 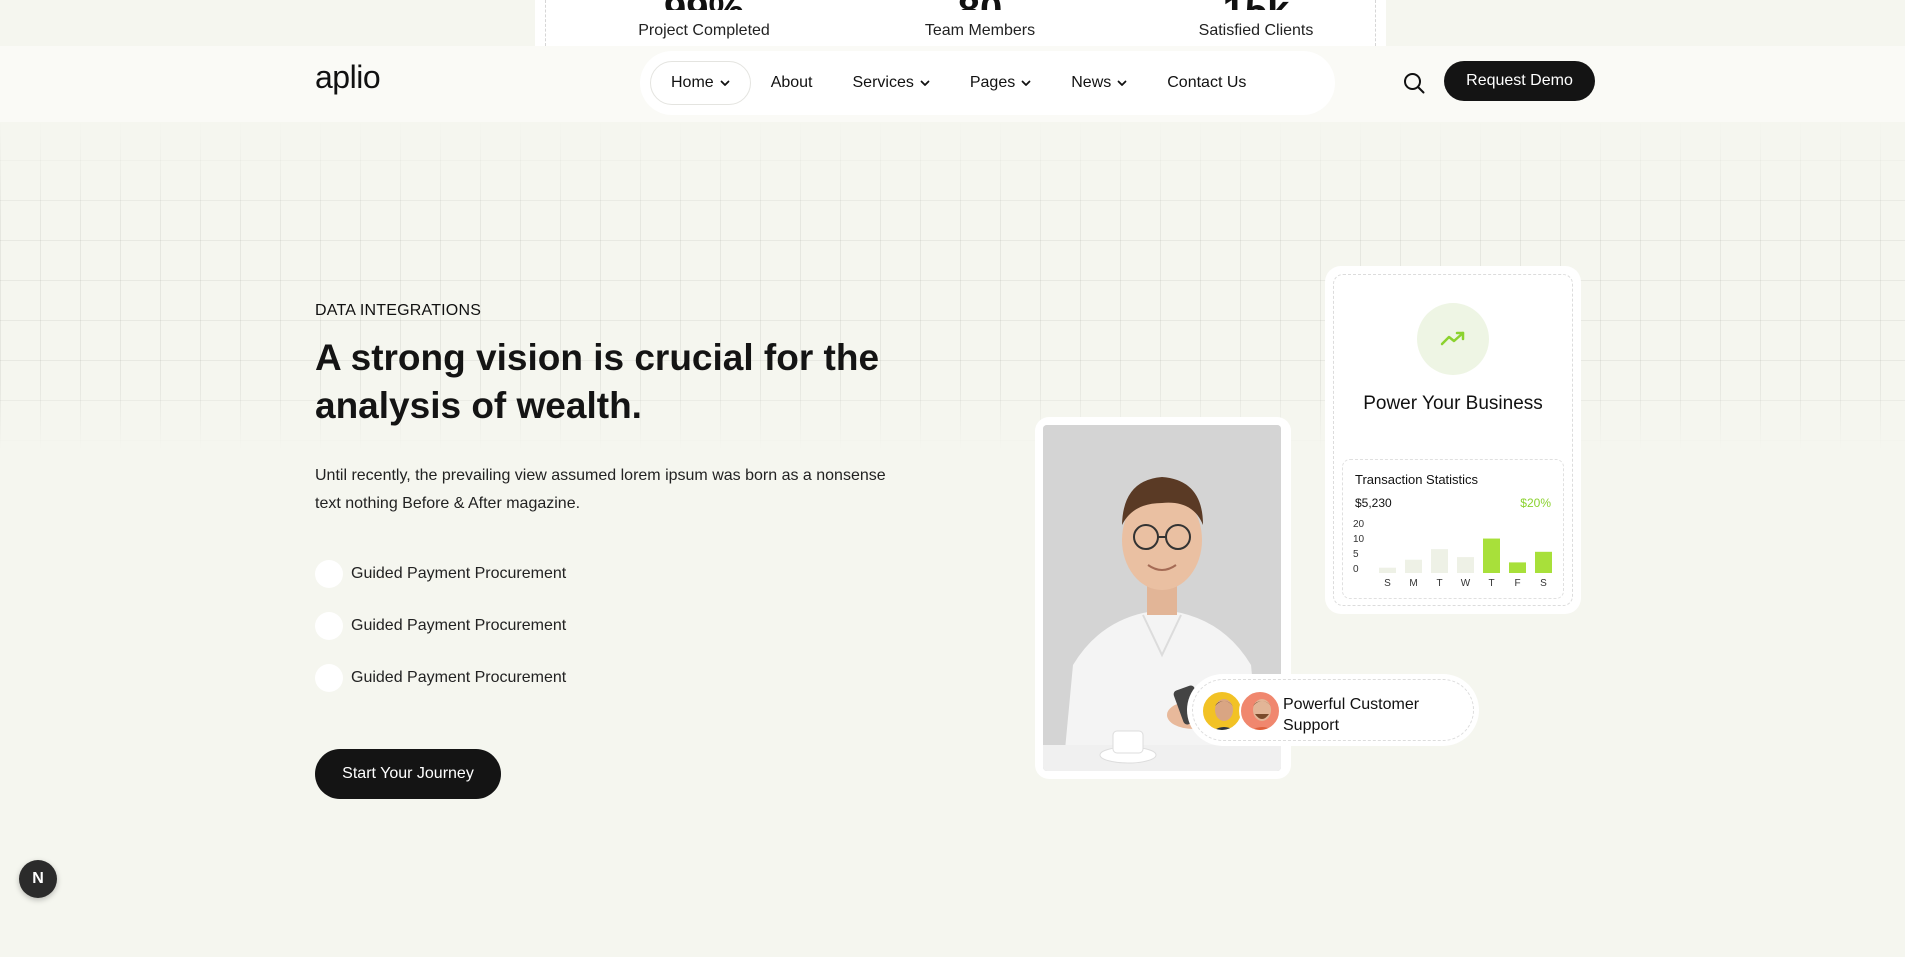 What do you see at coordinates (980, 5) in the screenshot?
I see `stat-number: 80` at bounding box center [980, 5].